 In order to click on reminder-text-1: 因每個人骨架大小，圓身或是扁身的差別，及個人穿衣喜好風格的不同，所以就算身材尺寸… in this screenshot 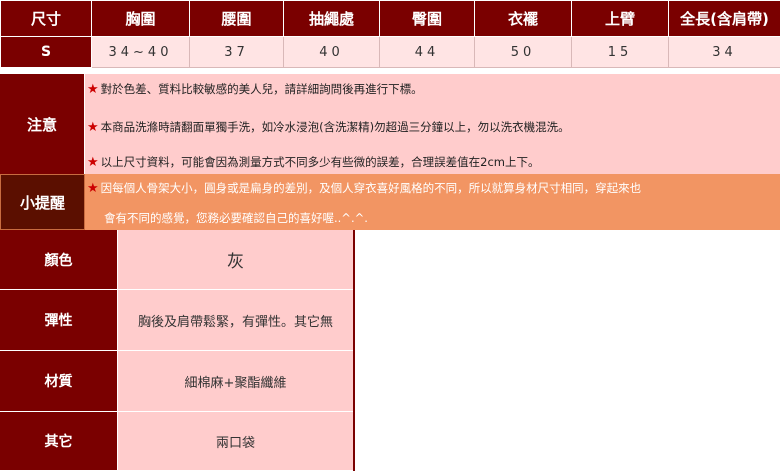, I will do `click(371, 188)`.